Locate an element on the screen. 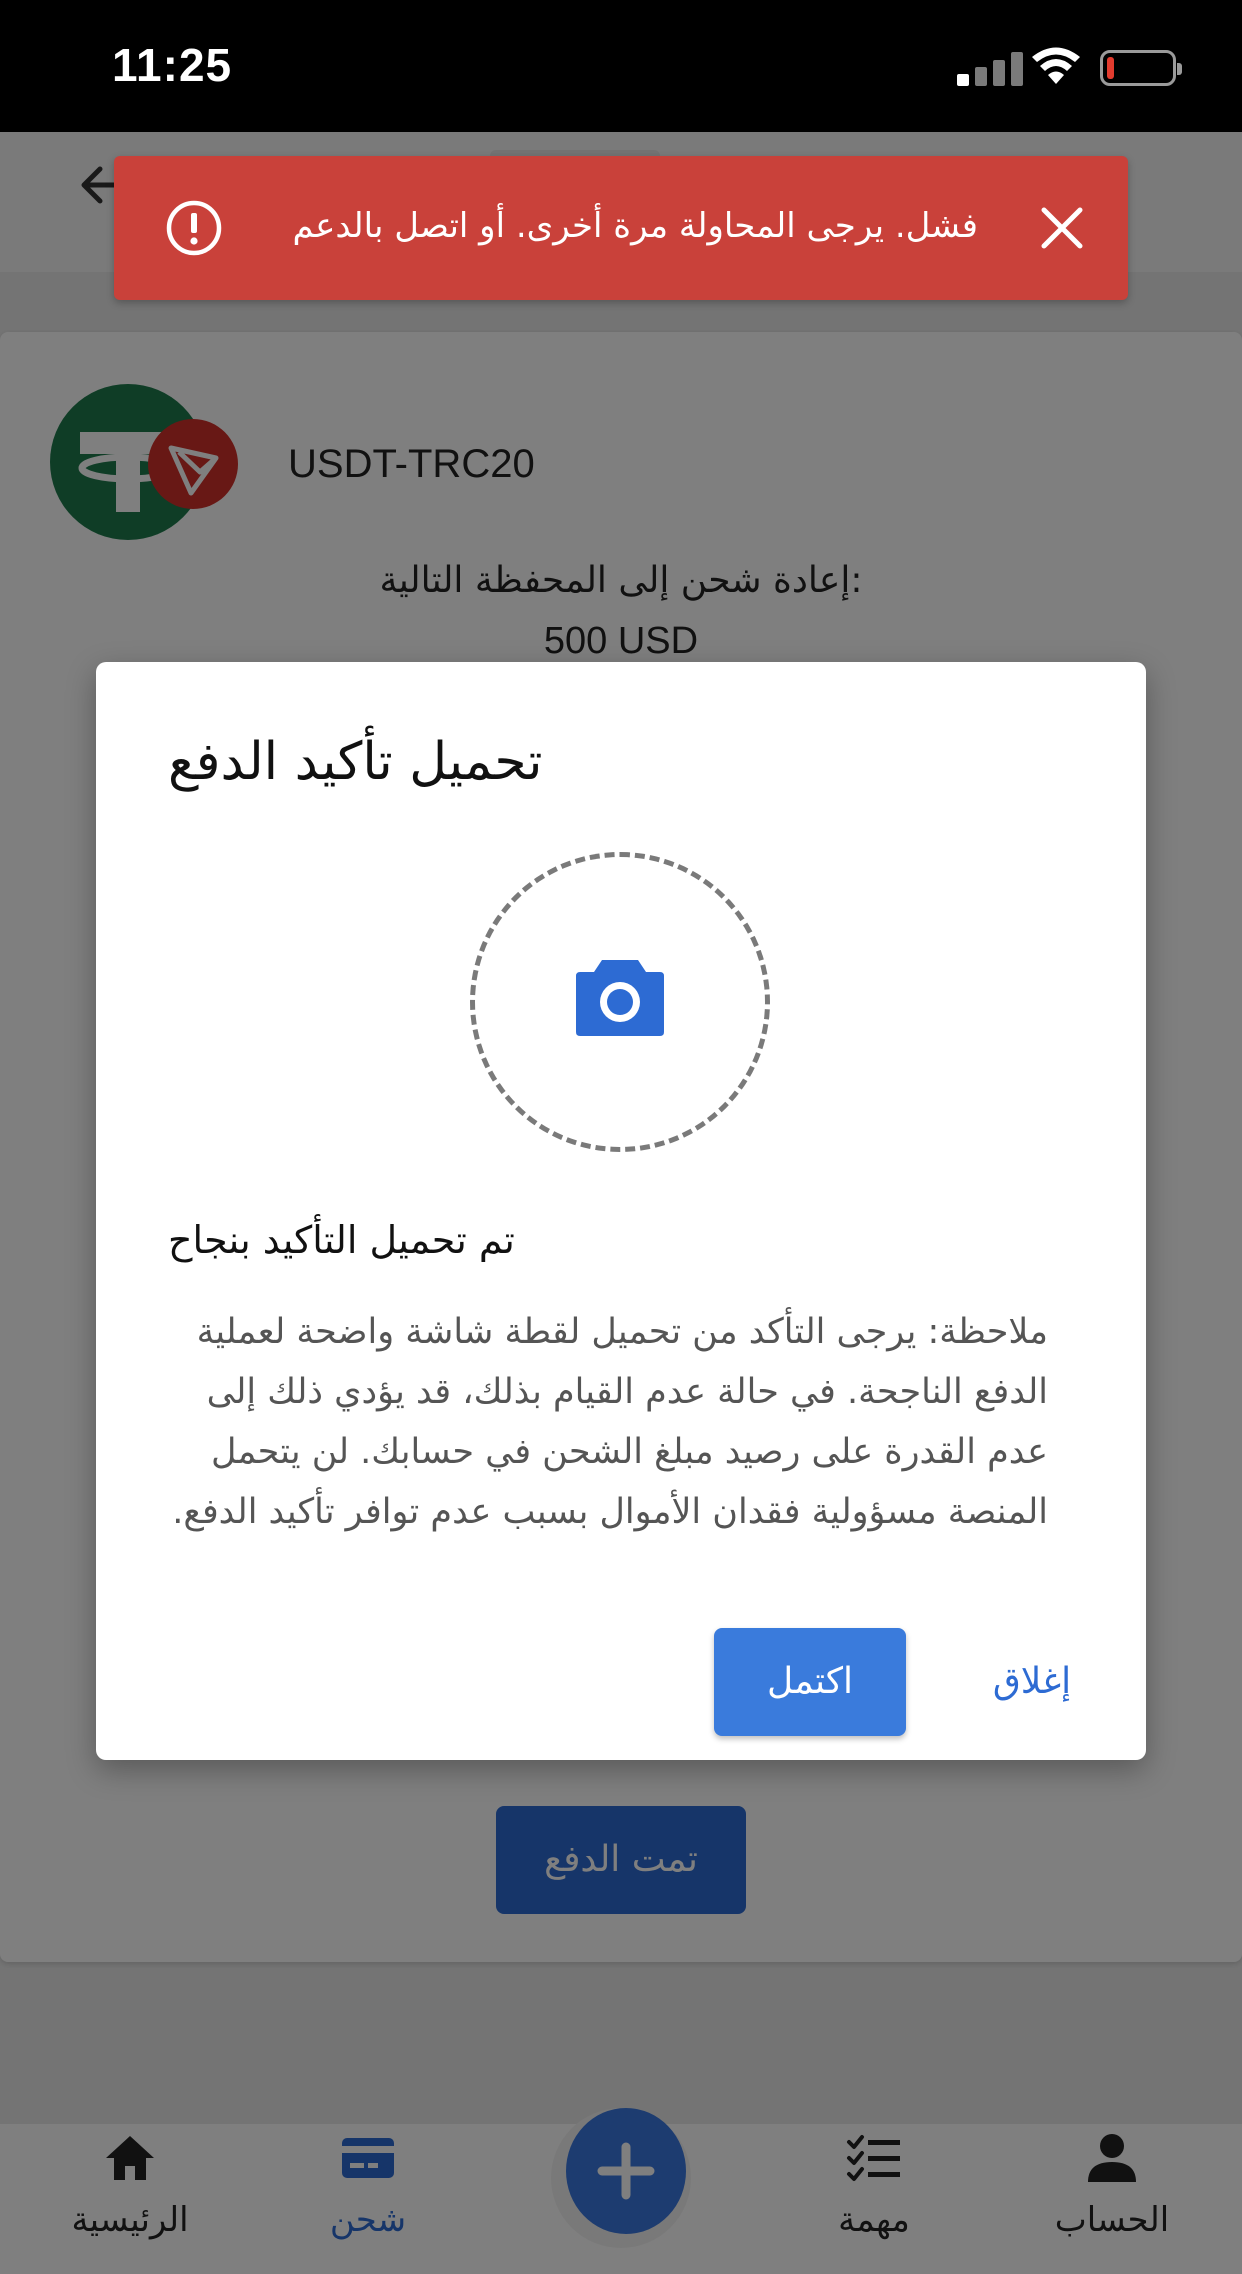 The image size is (1242, 2274). close-icon is located at coordinates (1062, 228).